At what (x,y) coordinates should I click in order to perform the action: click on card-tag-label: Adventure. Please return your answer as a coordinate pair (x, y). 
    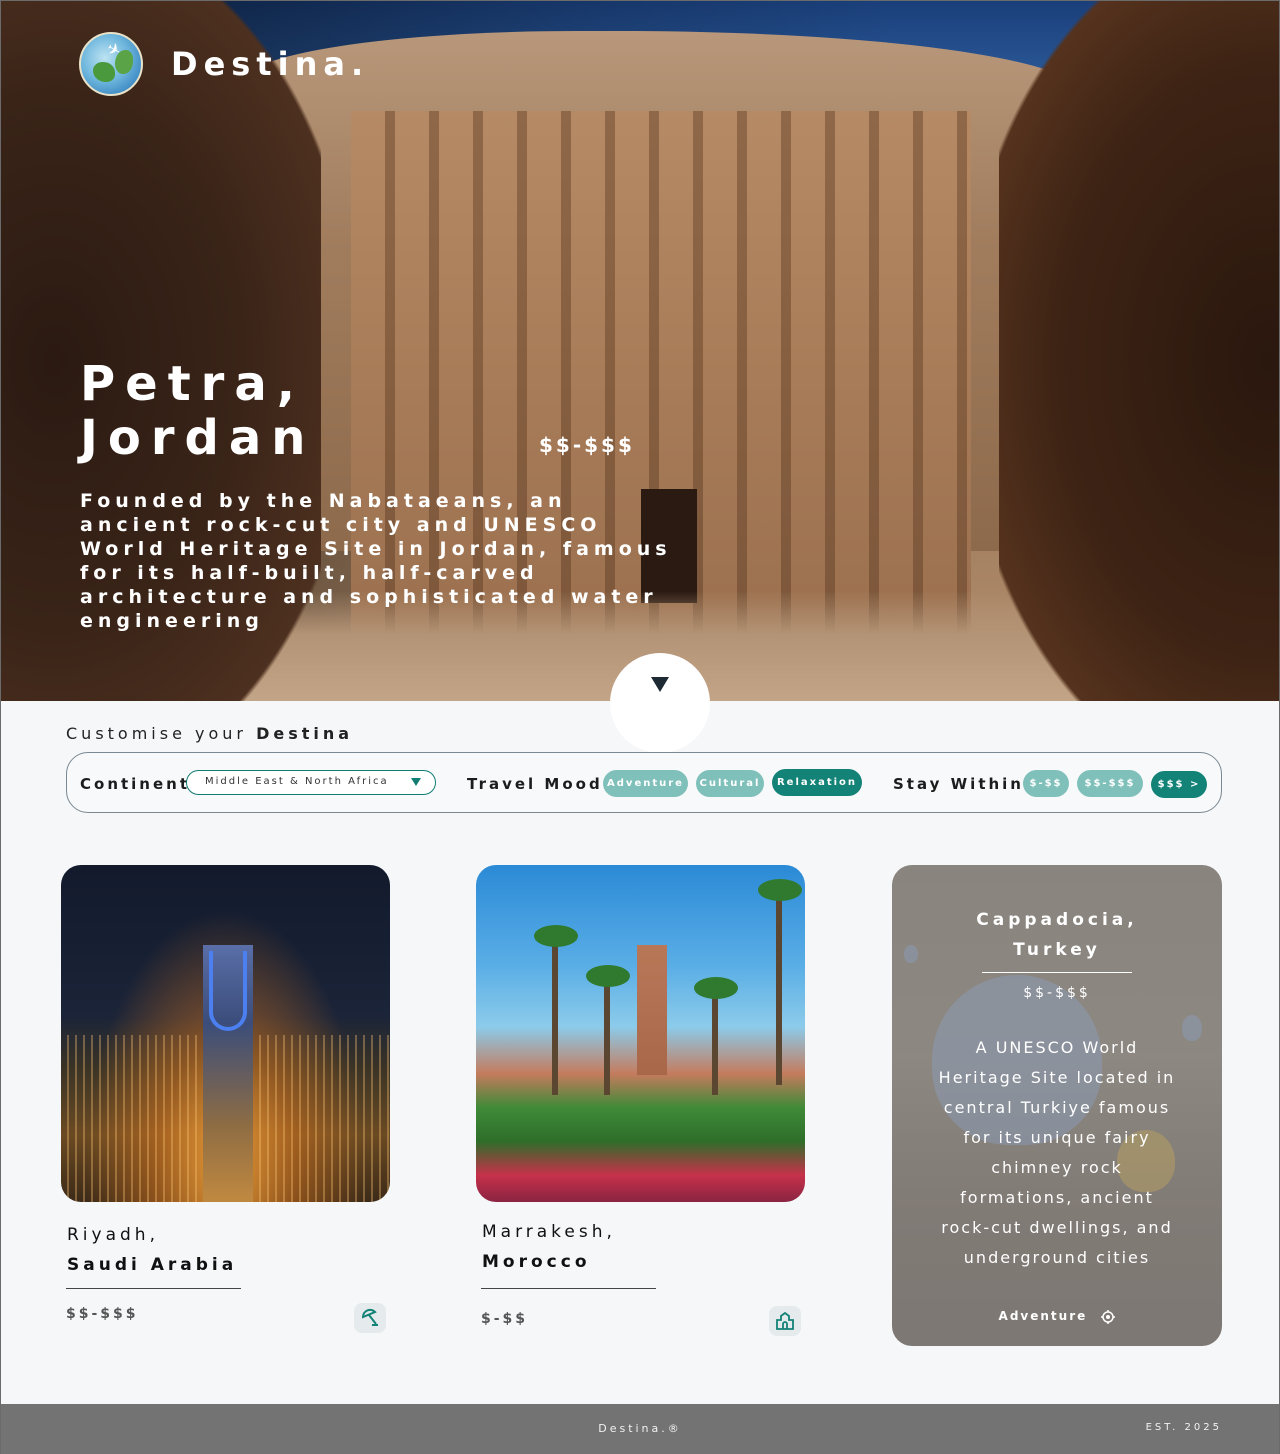
    Looking at the image, I should click on (1043, 1316).